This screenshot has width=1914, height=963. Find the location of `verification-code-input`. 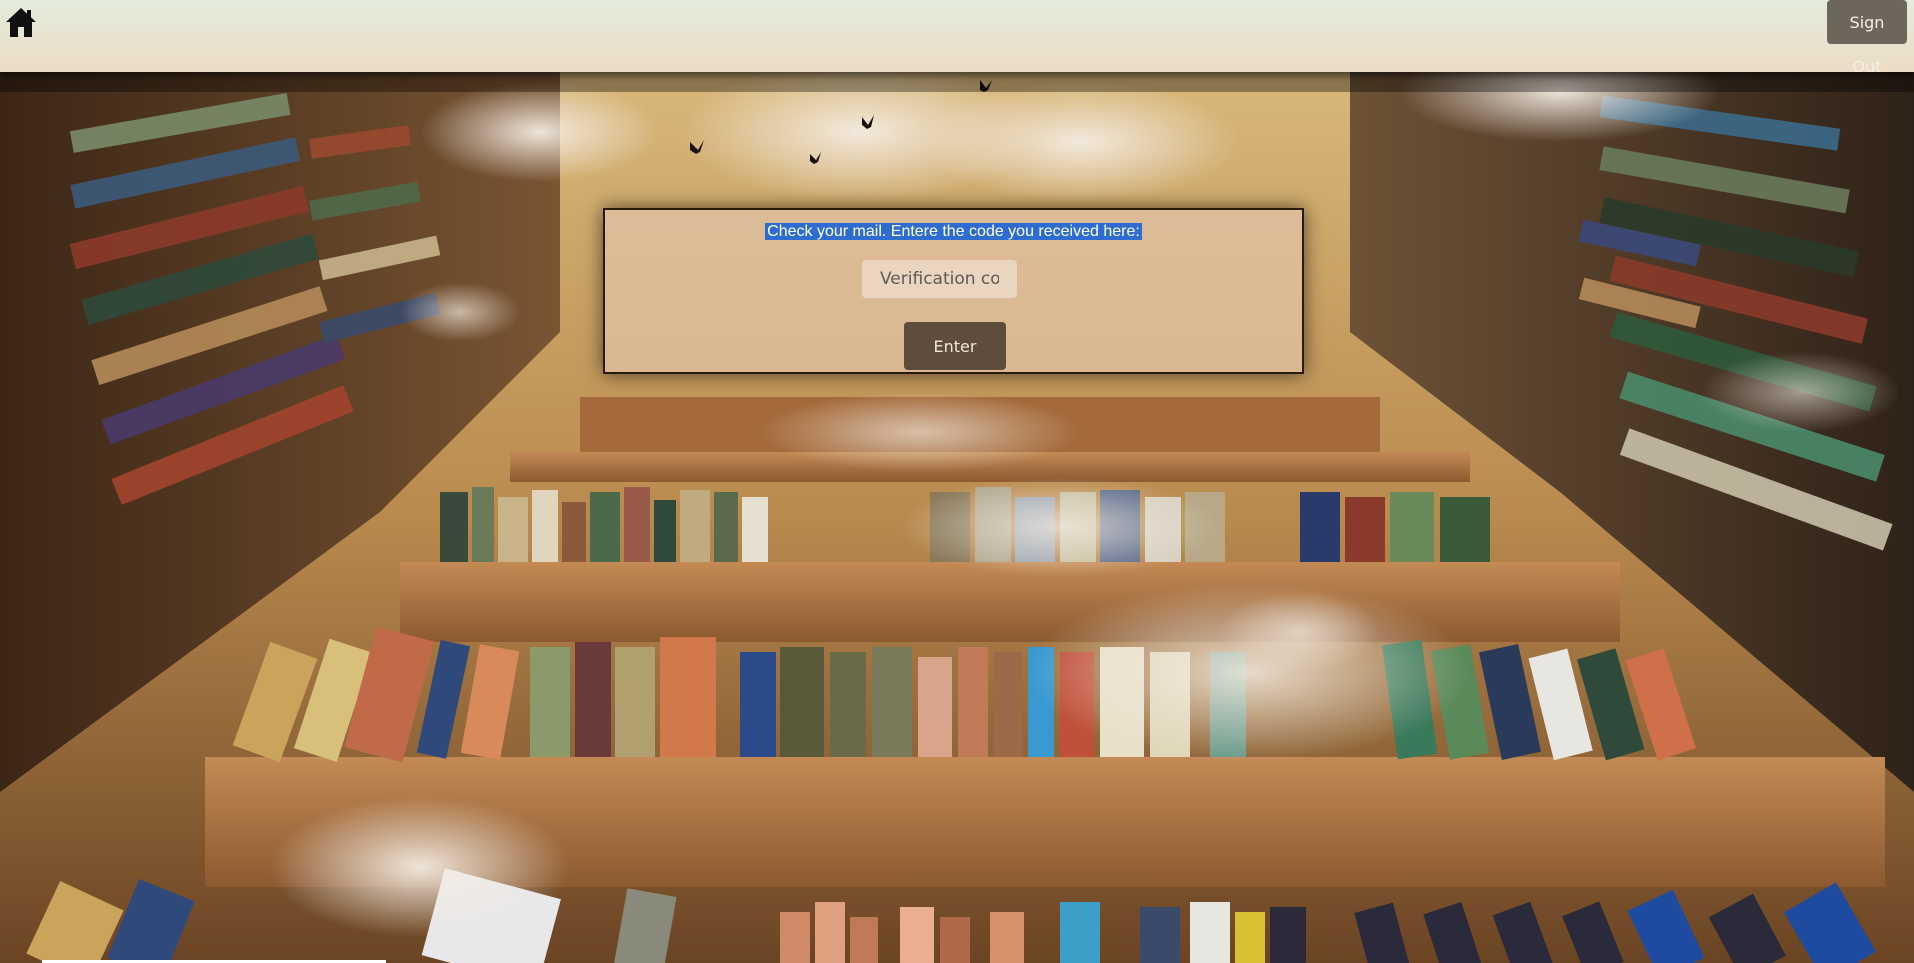

verification-code-input is located at coordinates (939, 279).